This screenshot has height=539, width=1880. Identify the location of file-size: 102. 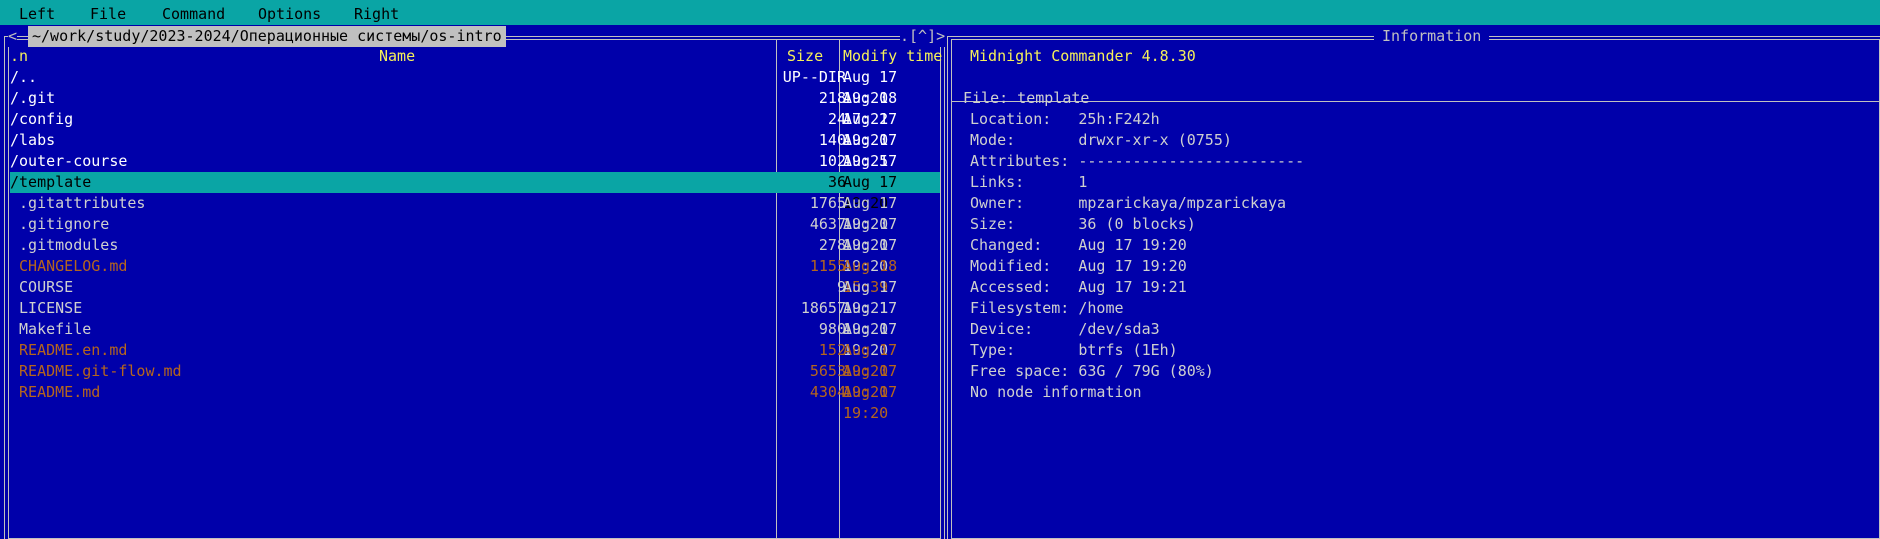
(832, 161).